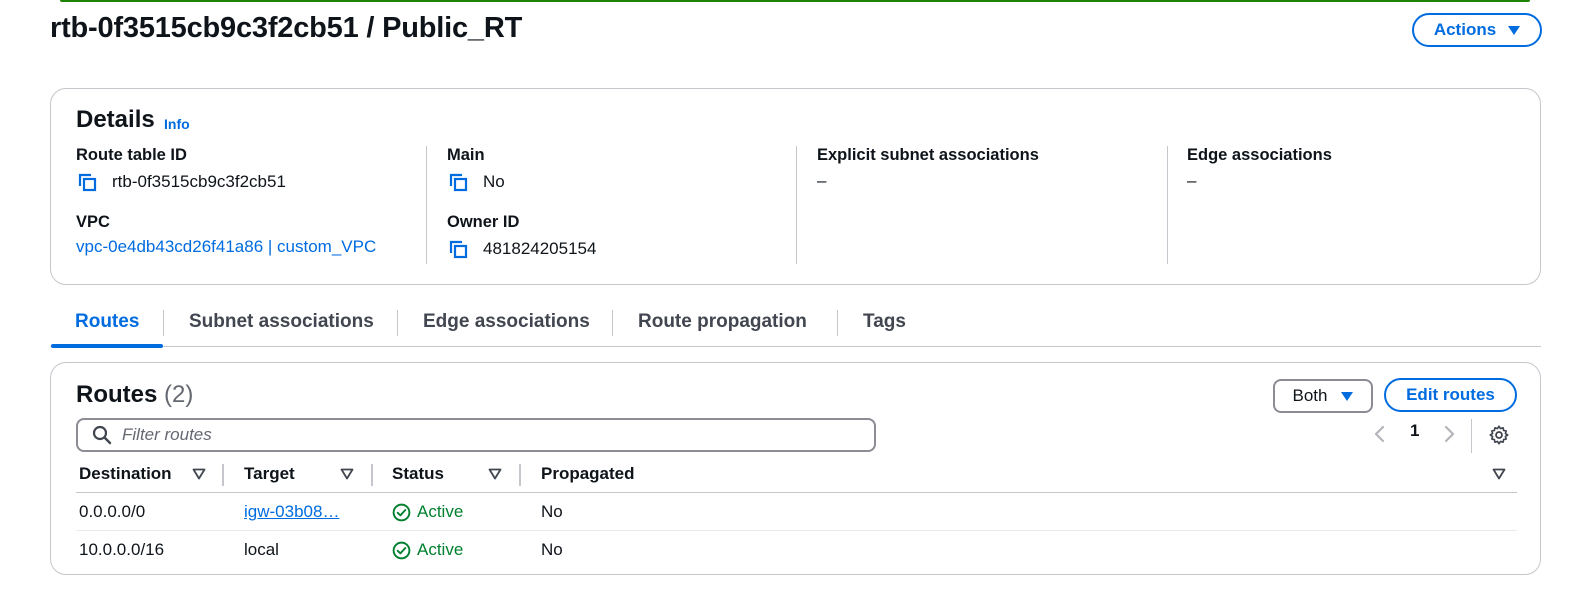  Describe the element at coordinates (117, 394) in the screenshot. I see `routes-title-text: Routes` at that location.